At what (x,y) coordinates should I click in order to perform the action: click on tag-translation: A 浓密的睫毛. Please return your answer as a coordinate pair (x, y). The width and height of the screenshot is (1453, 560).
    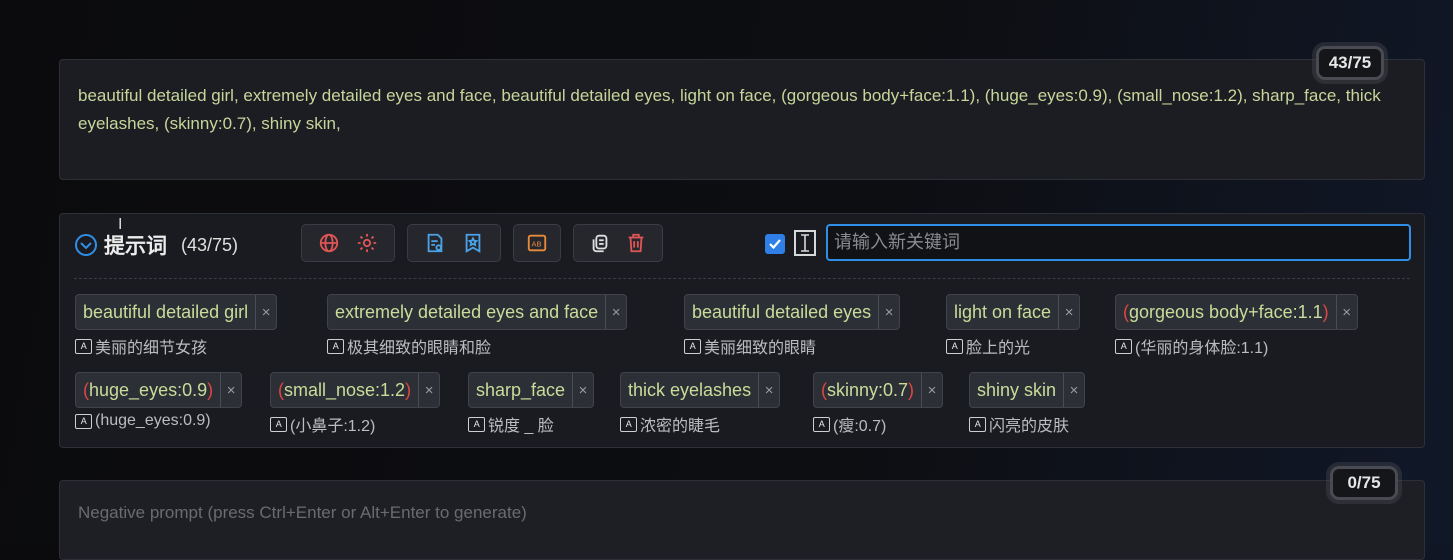
    Looking at the image, I should click on (700, 424).